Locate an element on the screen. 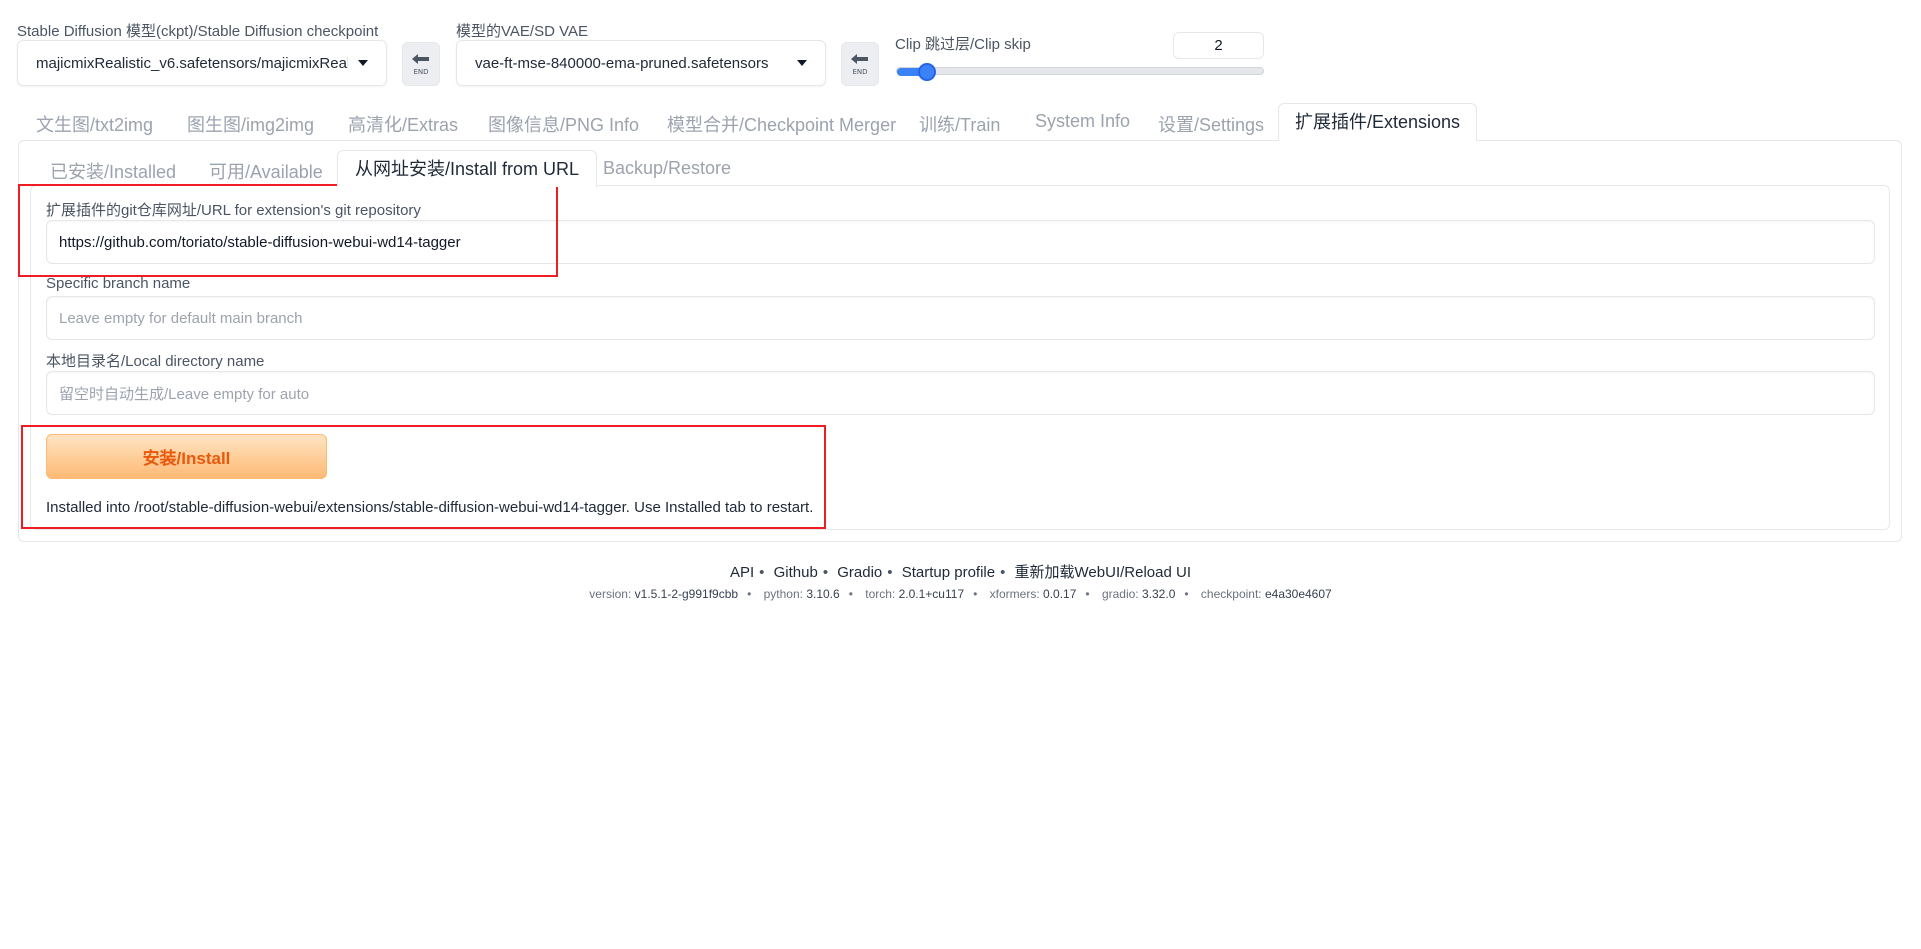 This screenshot has width=1921, height=949. gradio-value: 3.32.0 is located at coordinates (1159, 594).